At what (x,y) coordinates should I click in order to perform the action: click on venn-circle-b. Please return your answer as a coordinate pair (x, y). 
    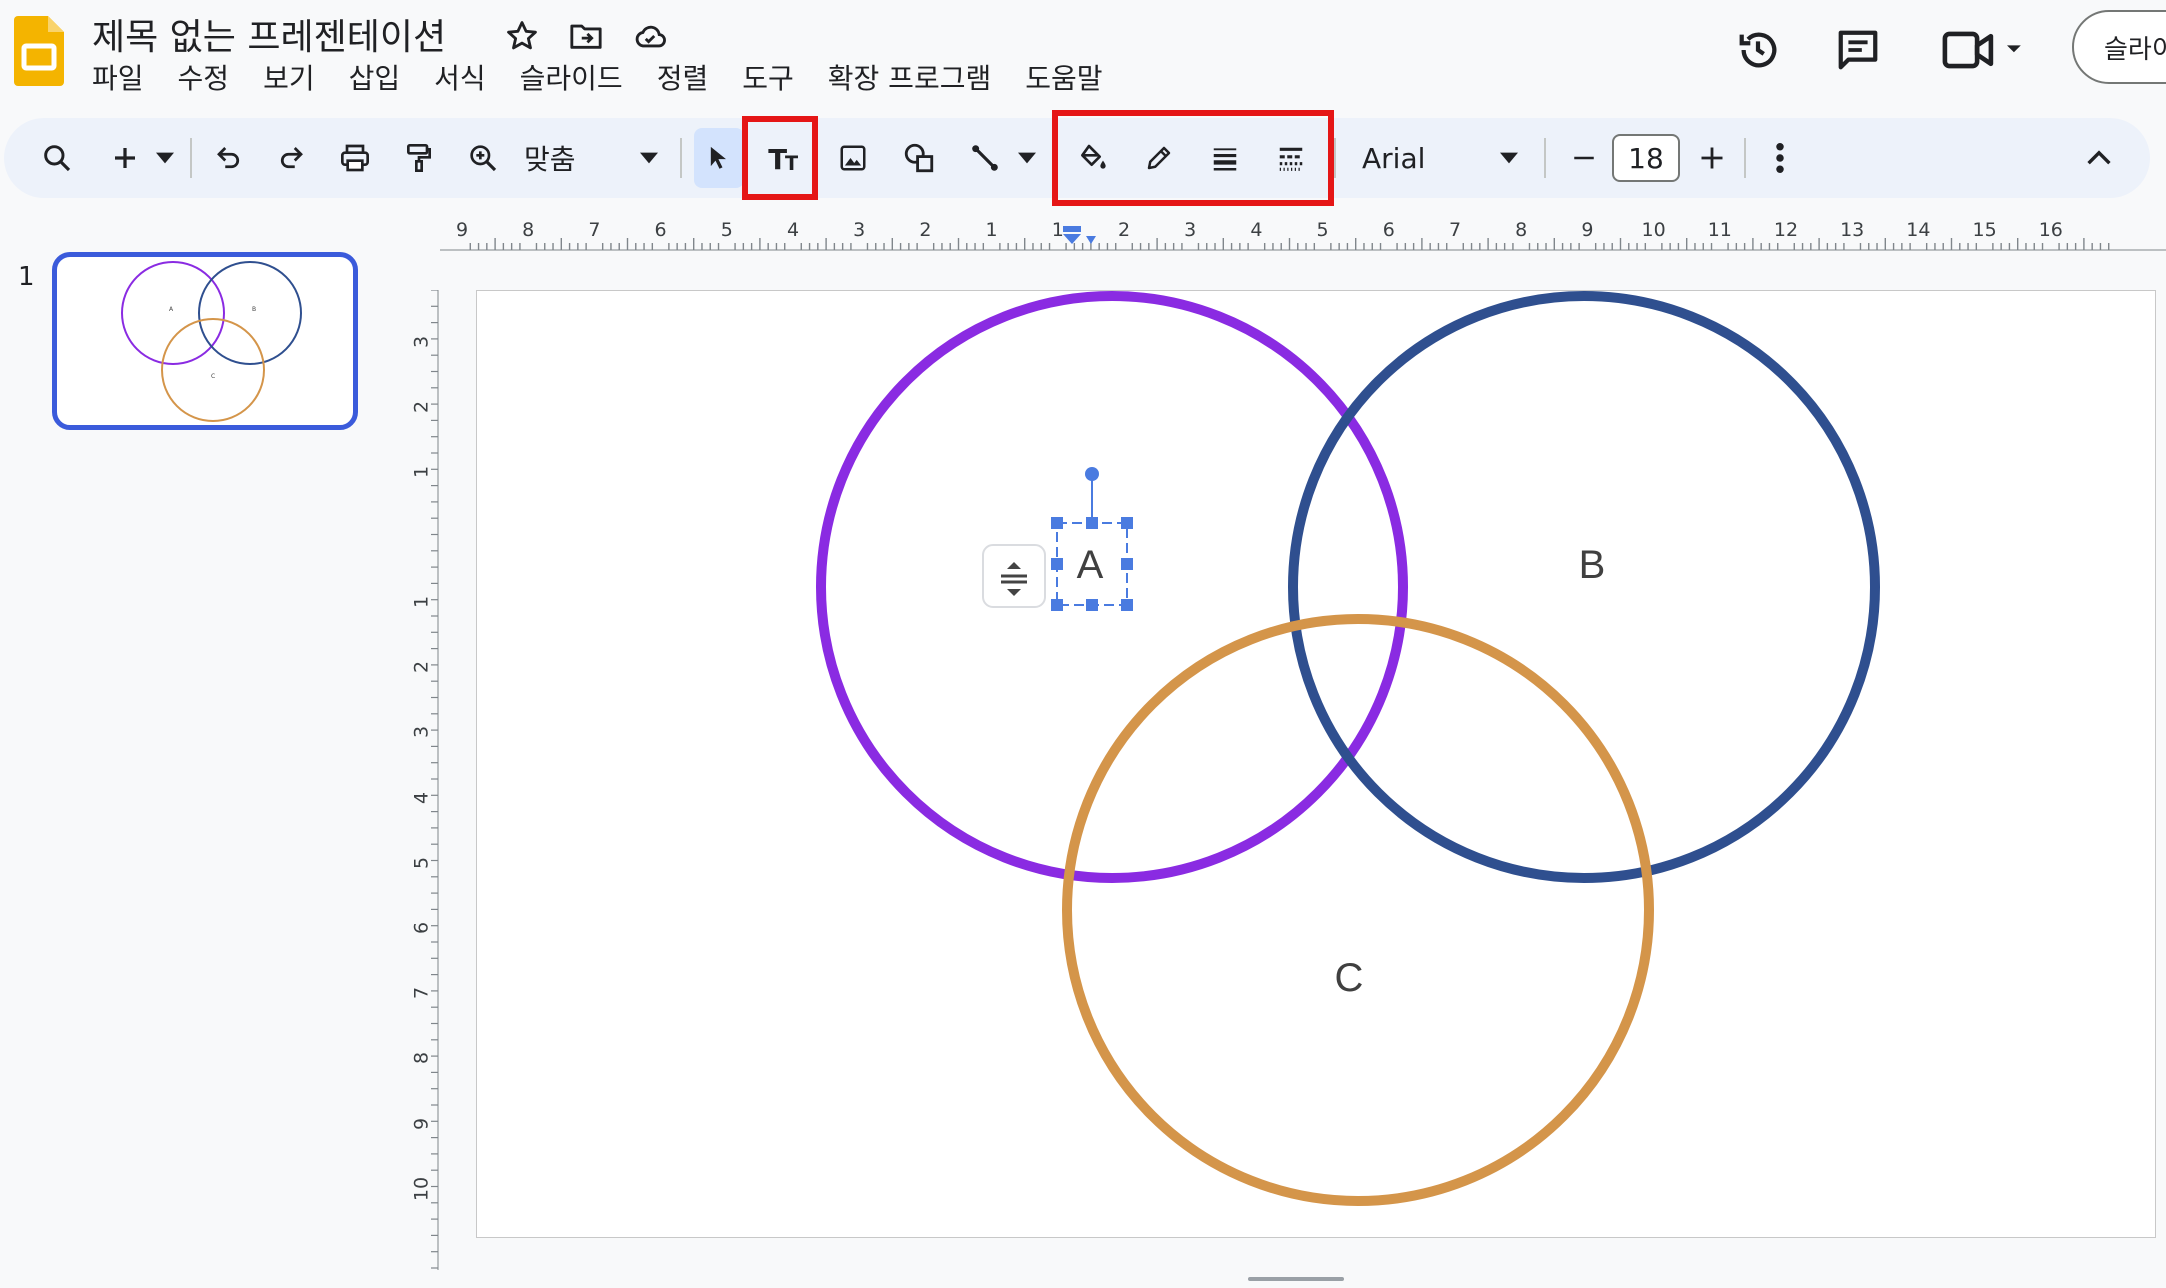
    Looking at the image, I should click on (1584, 587).